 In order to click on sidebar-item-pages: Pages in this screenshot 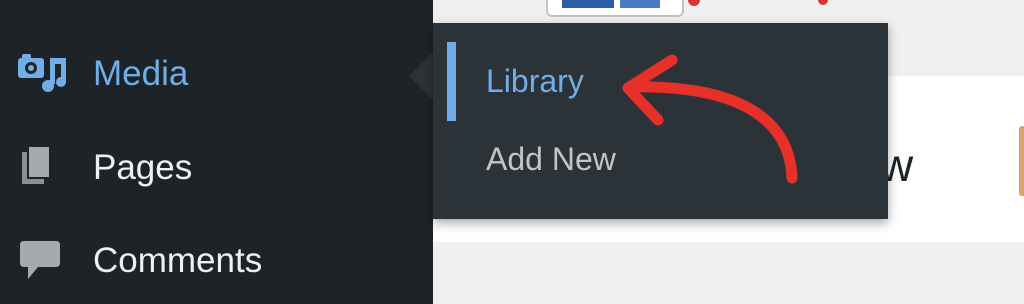, I will do `click(216, 168)`.